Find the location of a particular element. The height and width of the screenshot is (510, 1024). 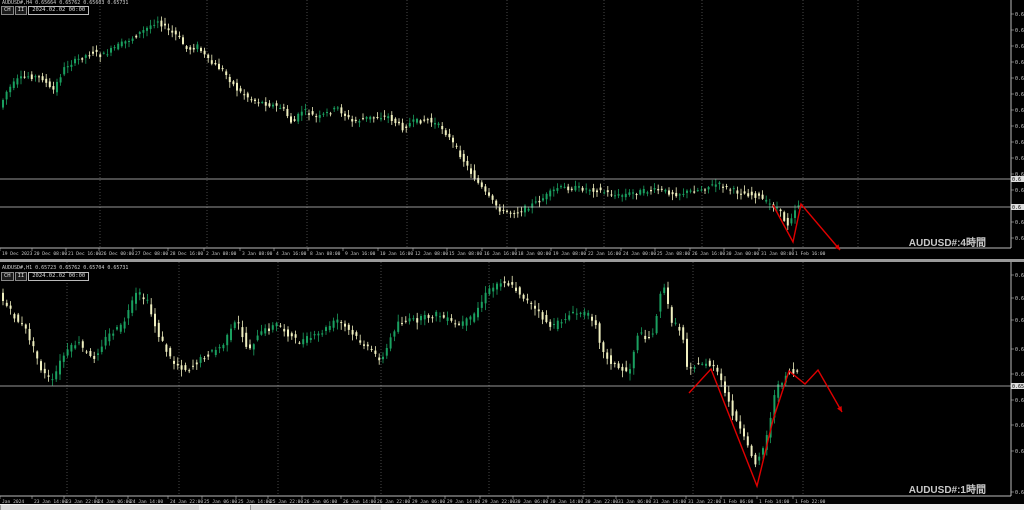

h4-date-field: 2024.02.02 00:00 is located at coordinates (59, 10).